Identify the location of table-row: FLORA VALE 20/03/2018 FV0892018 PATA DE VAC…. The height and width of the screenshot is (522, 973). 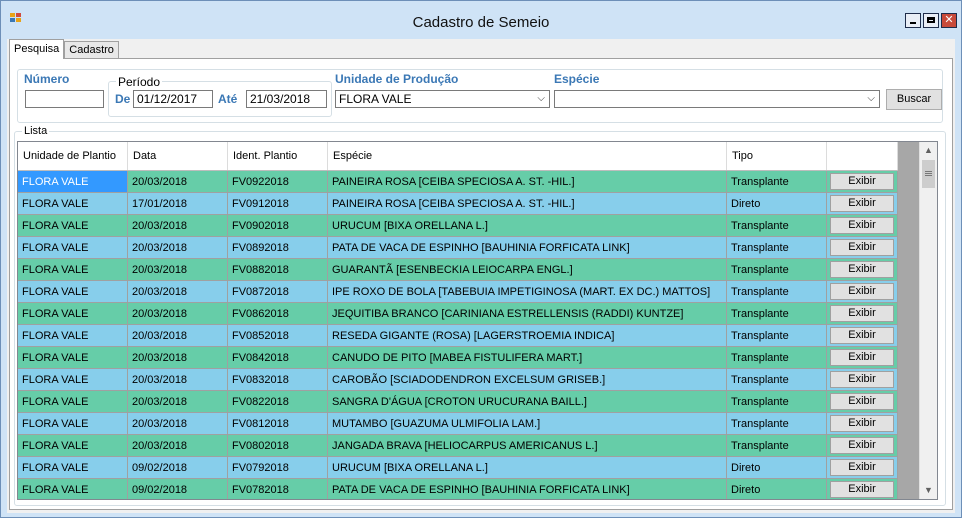
(458, 247).